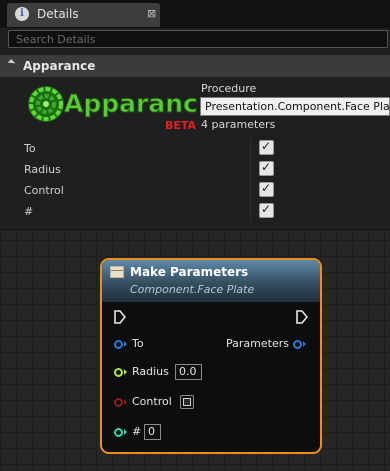 This screenshot has width=390, height=471. Describe the element at coordinates (188, 372) in the screenshot. I see `radius-value-field: 0.0` at that location.